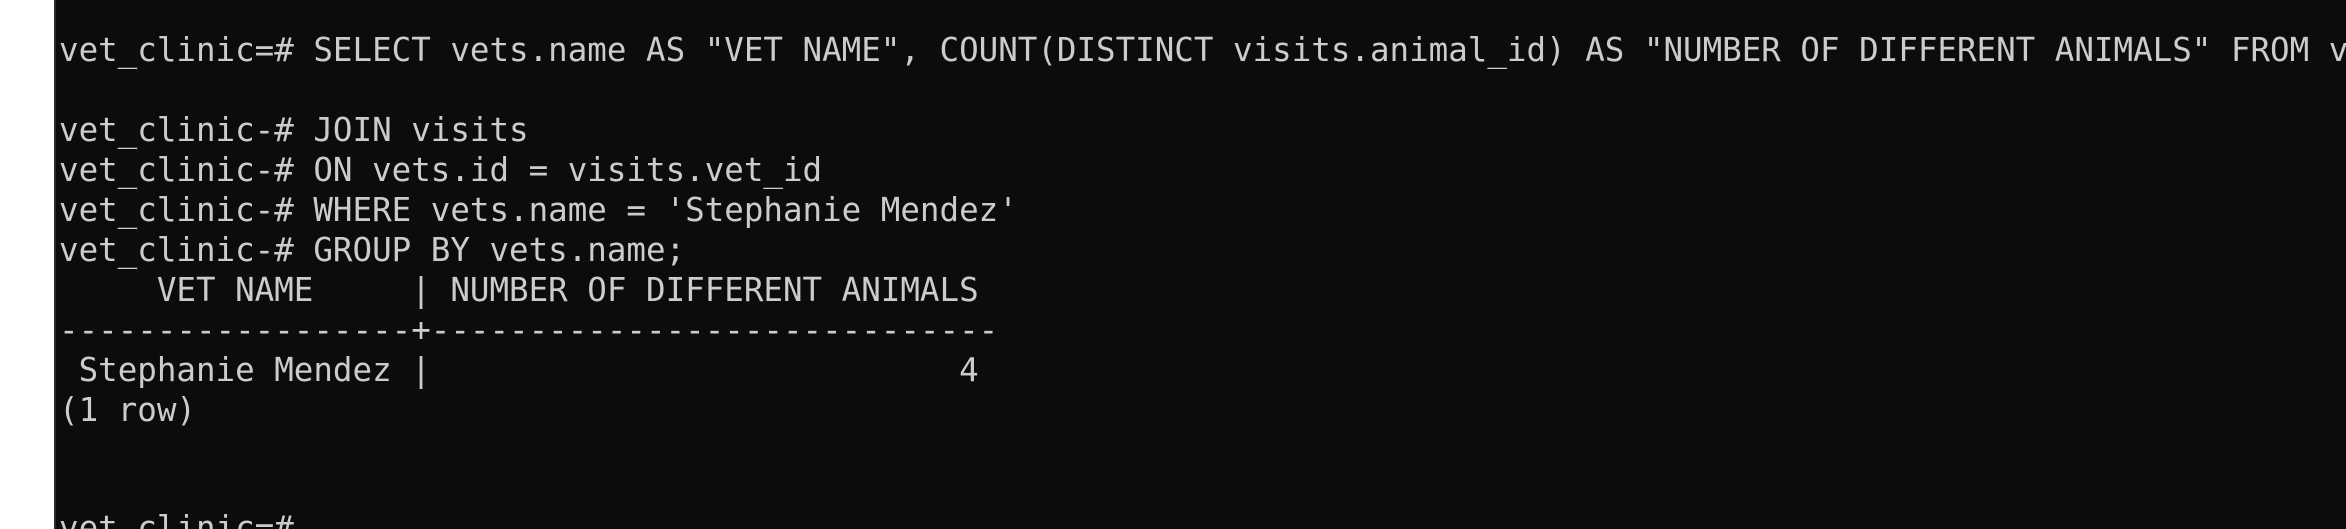 Image resolution: width=2346 pixels, height=529 pixels. I want to click on terminal-line-on: vet_clinic-# ON vets.id = visits.vet_id, so click(441, 170).